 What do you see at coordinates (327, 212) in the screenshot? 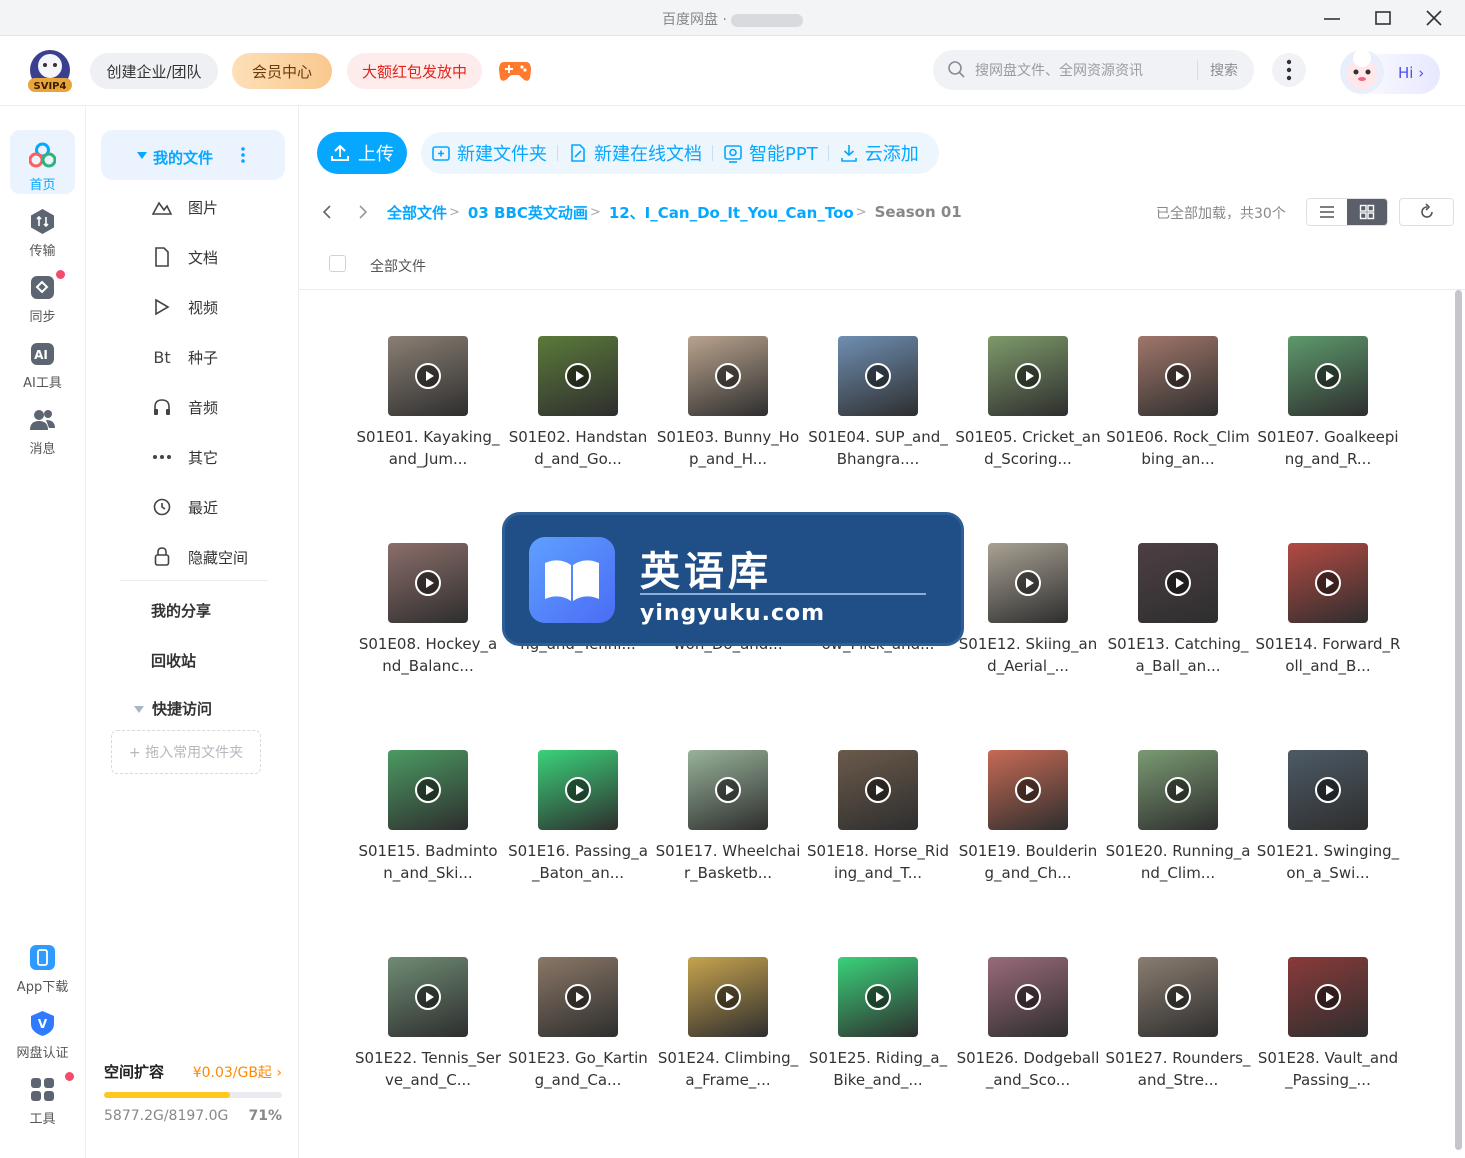
I see `back-button` at bounding box center [327, 212].